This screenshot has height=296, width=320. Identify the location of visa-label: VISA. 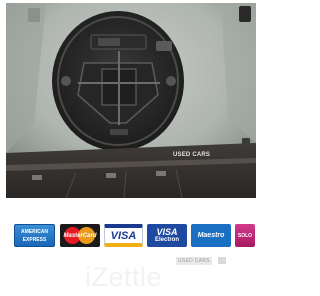
(123, 235).